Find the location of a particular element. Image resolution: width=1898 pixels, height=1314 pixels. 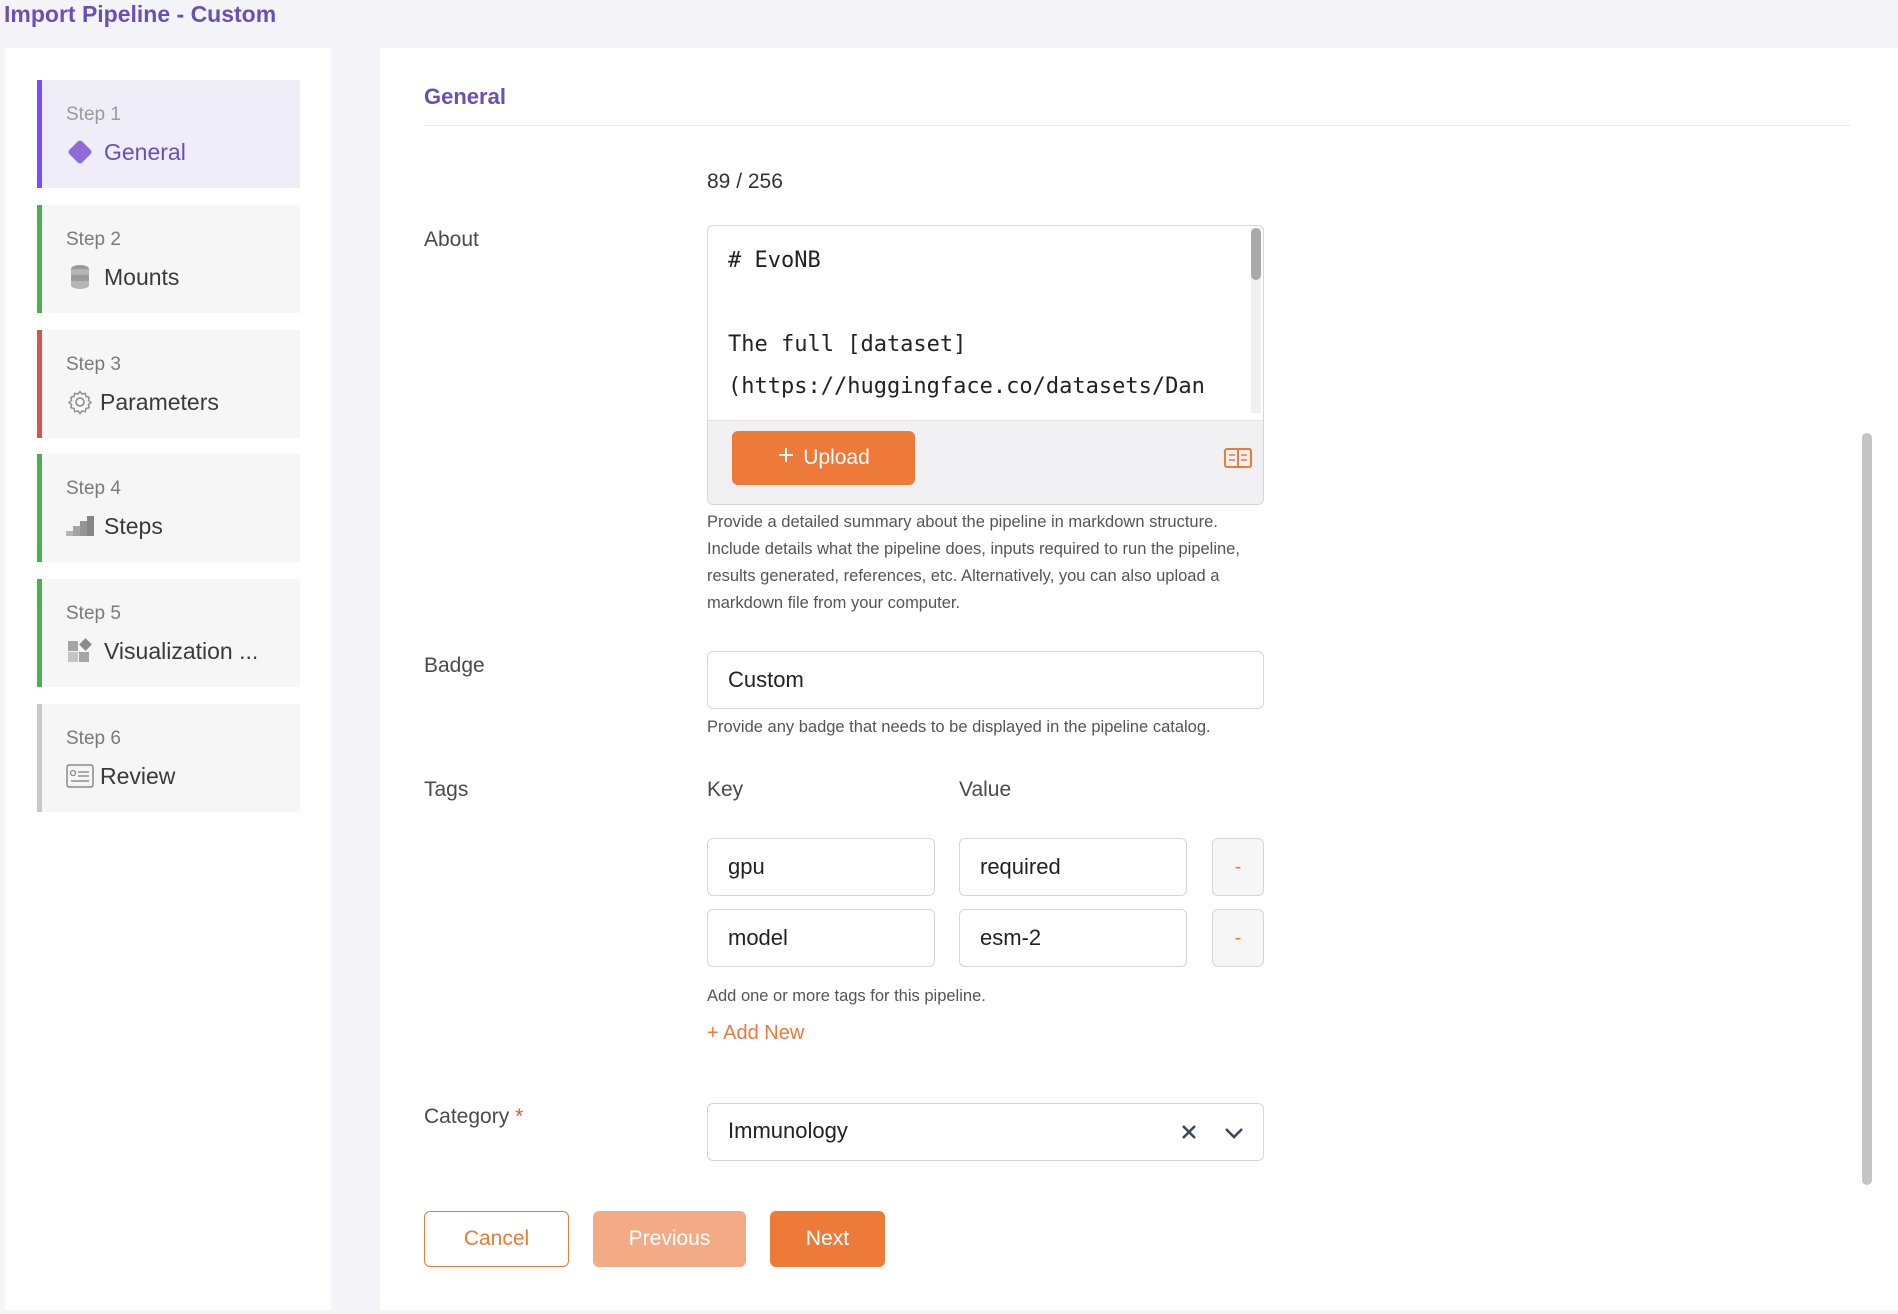

previous-button: Previous is located at coordinates (669, 1239).